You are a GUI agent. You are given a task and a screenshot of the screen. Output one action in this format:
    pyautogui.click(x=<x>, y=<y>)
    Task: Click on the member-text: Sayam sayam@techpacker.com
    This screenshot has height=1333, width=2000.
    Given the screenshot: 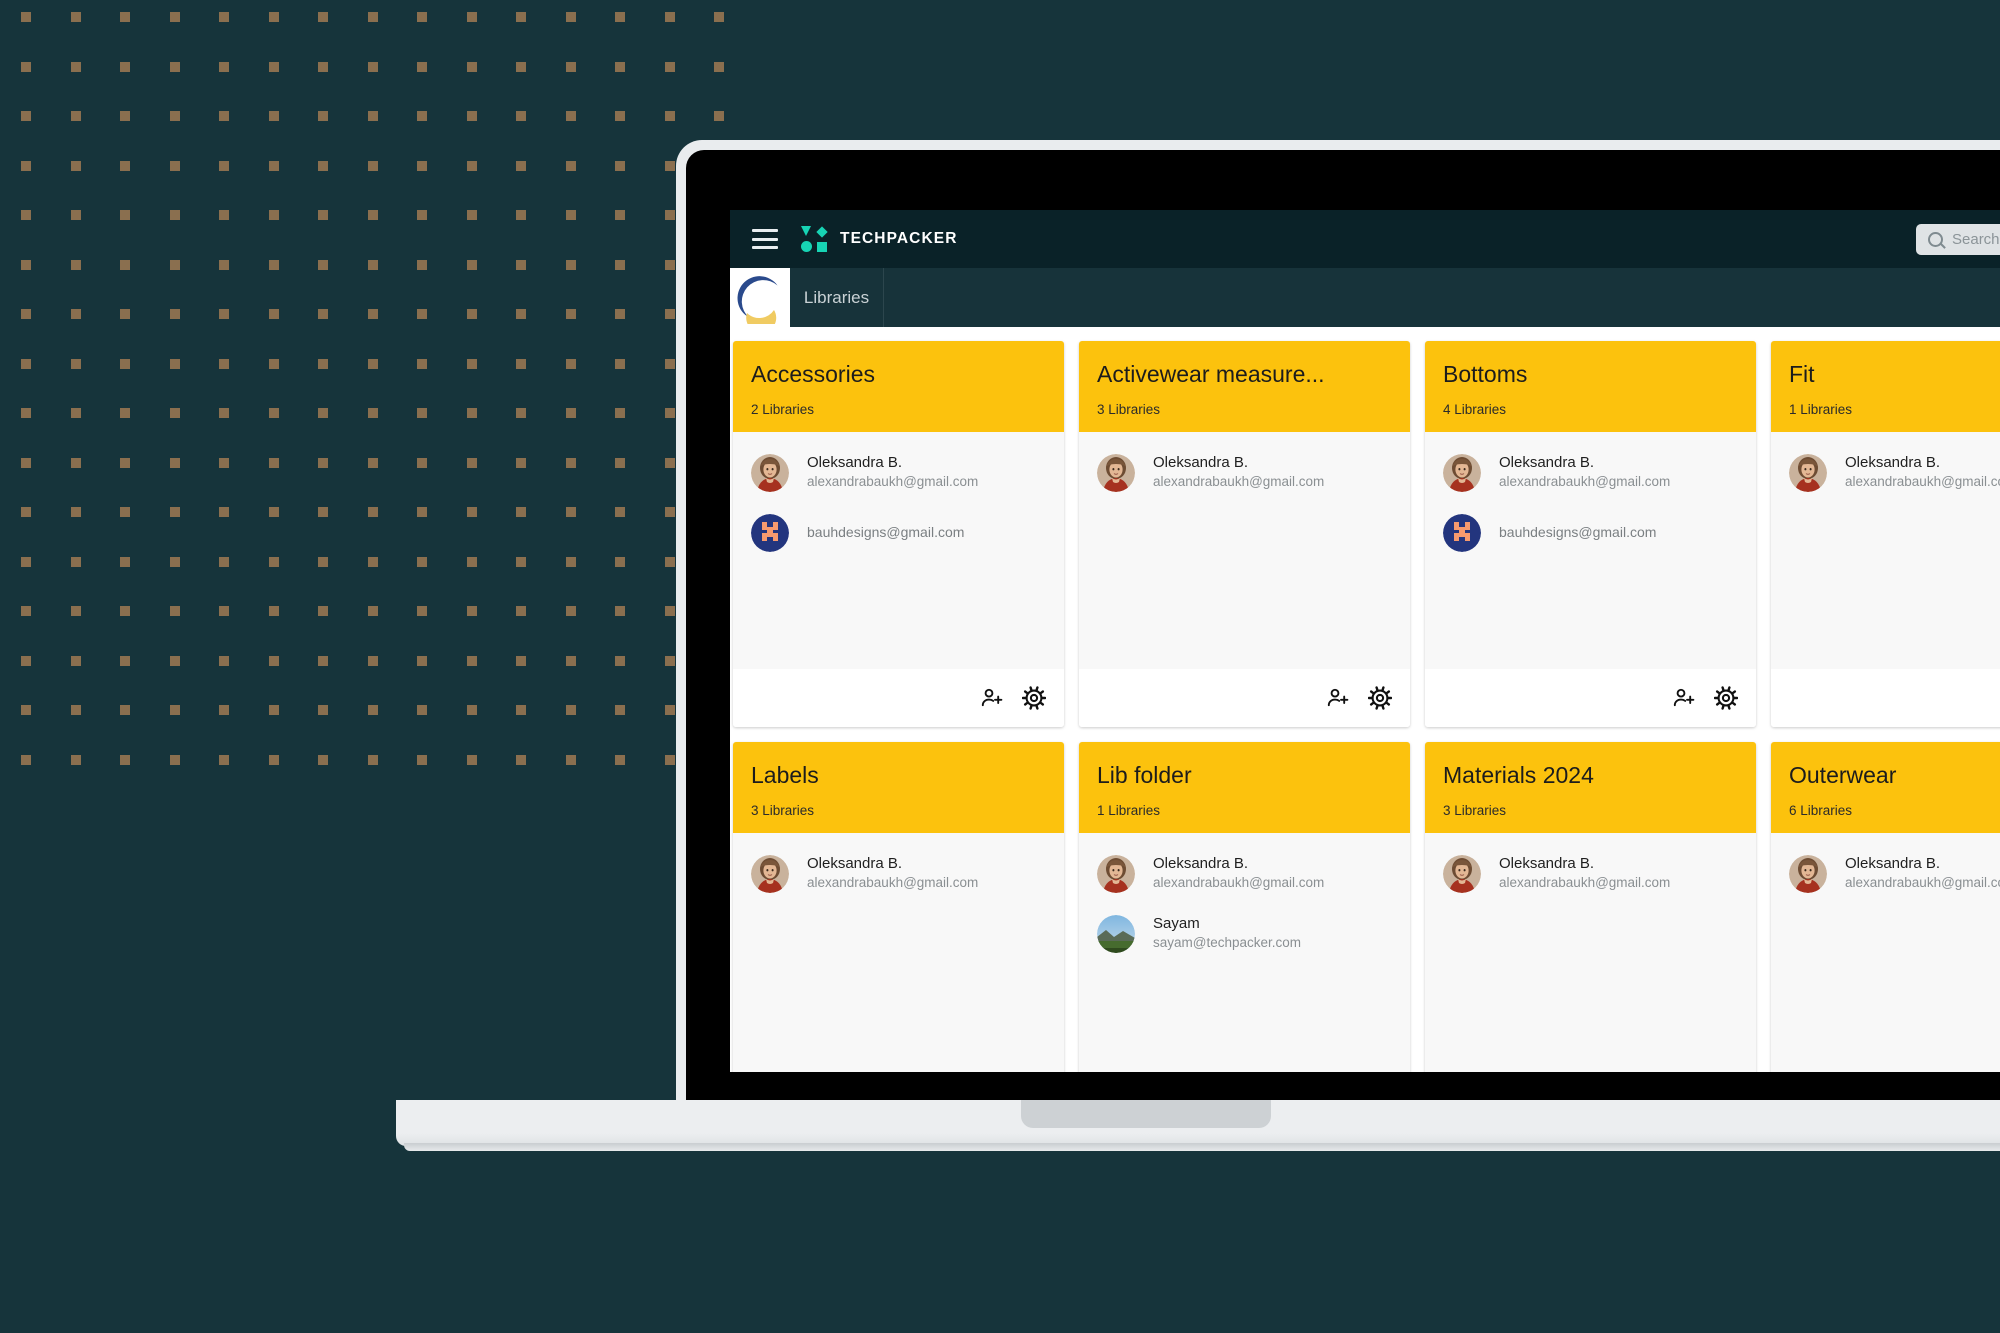 What is the action you would take?
    pyautogui.click(x=1227, y=934)
    